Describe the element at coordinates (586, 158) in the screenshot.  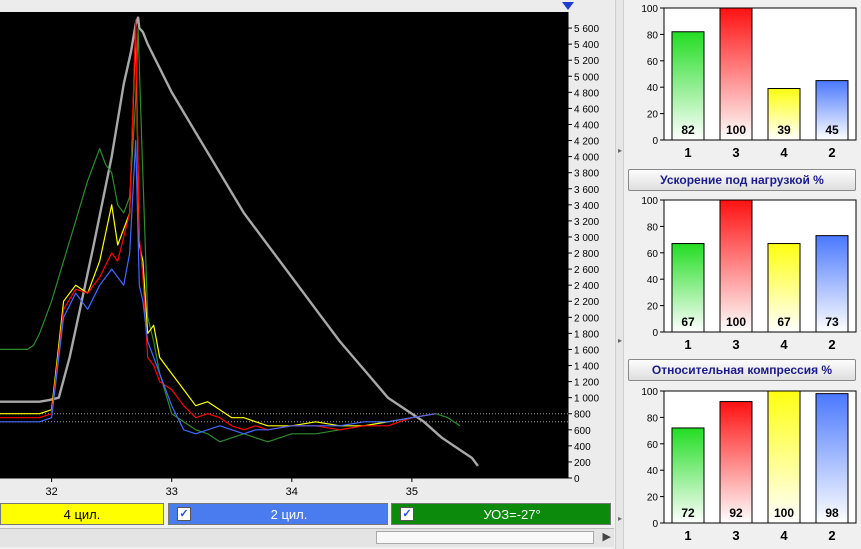
I see `y-tick-label: 4 000` at that location.